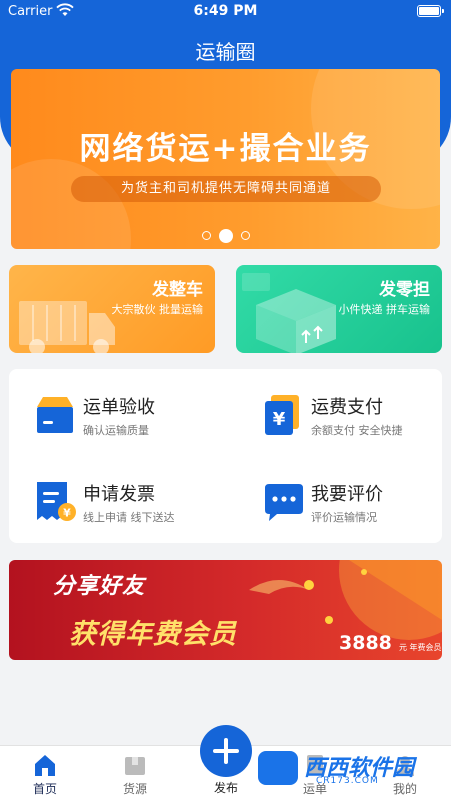 The height and width of the screenshot is (799, 451). What do you see at coordinates (356, 510) in the screenshot?
I see `service-evaluate: 我要评价 评价运输情况` at bounding box center [356, 510].